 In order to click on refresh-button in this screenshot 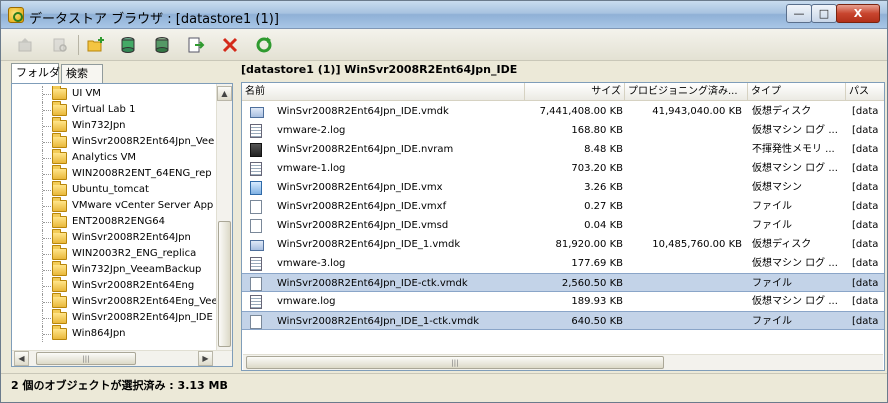, I will do `click(264, 45)`.